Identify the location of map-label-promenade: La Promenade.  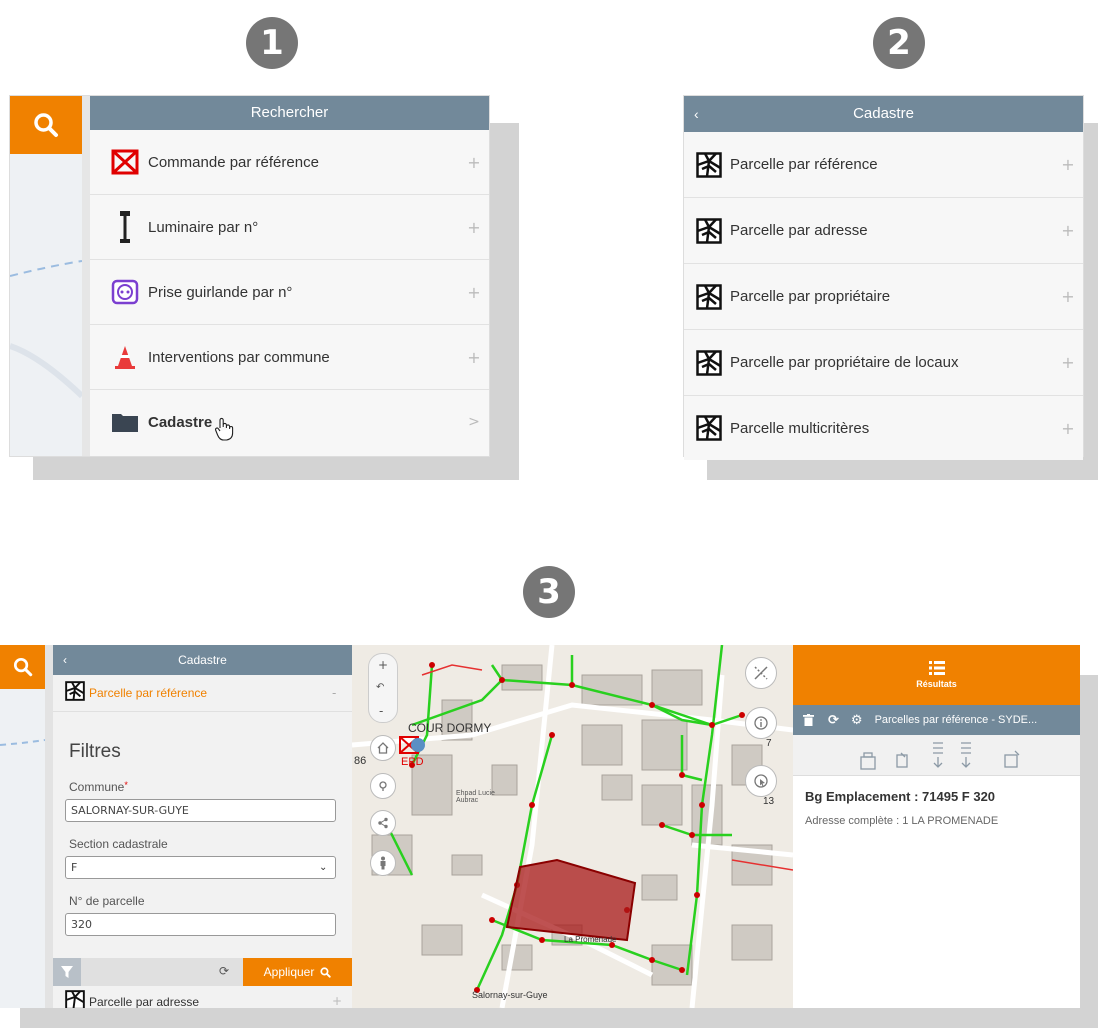
(590, 939).